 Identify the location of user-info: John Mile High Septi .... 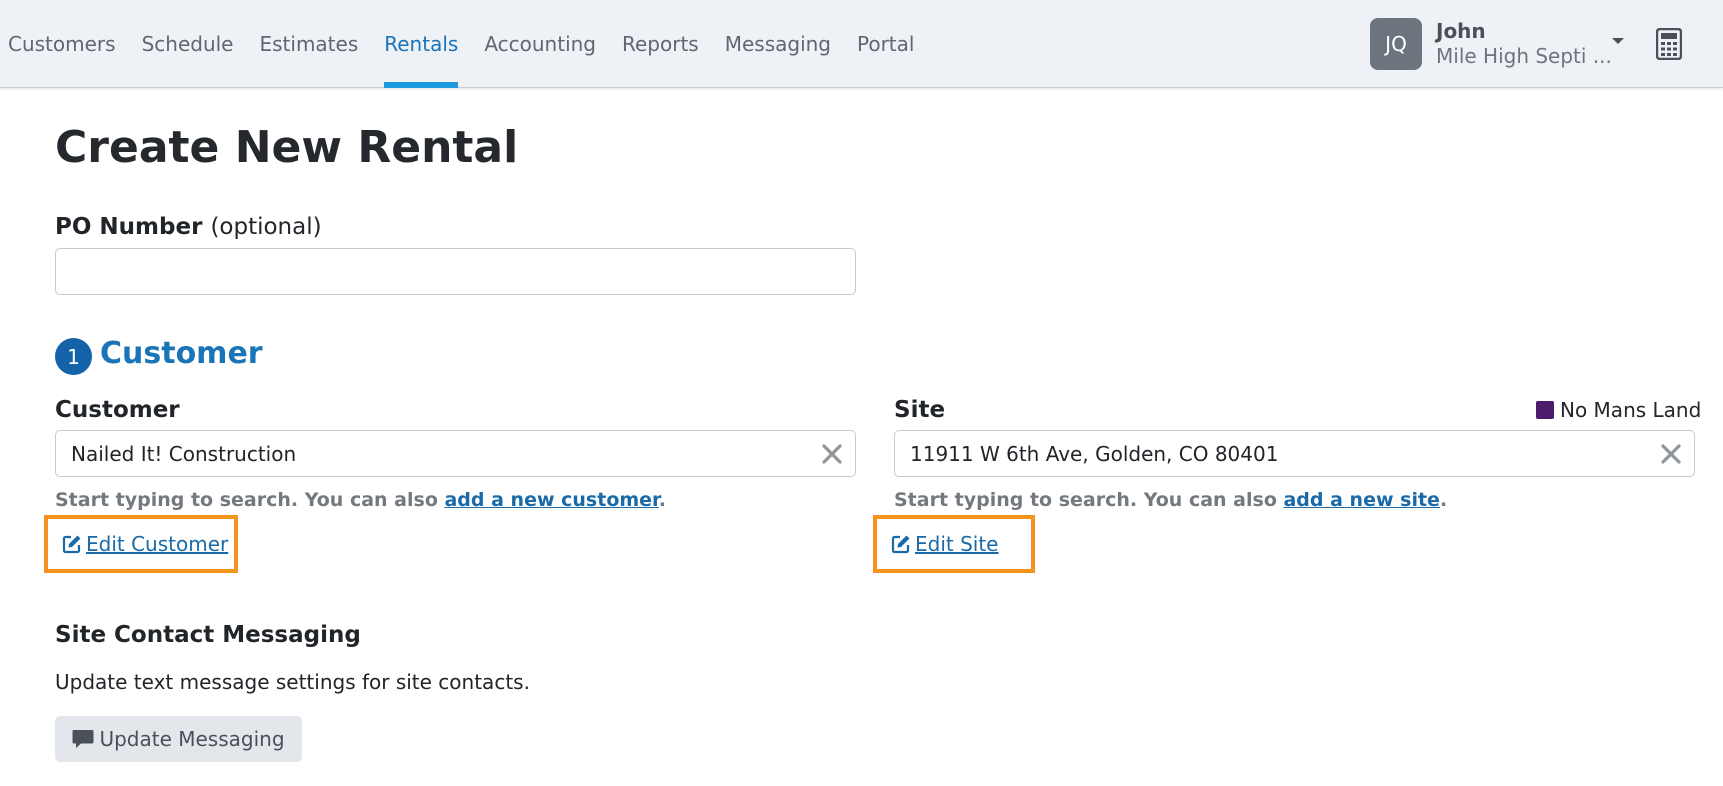
(1526, 44).